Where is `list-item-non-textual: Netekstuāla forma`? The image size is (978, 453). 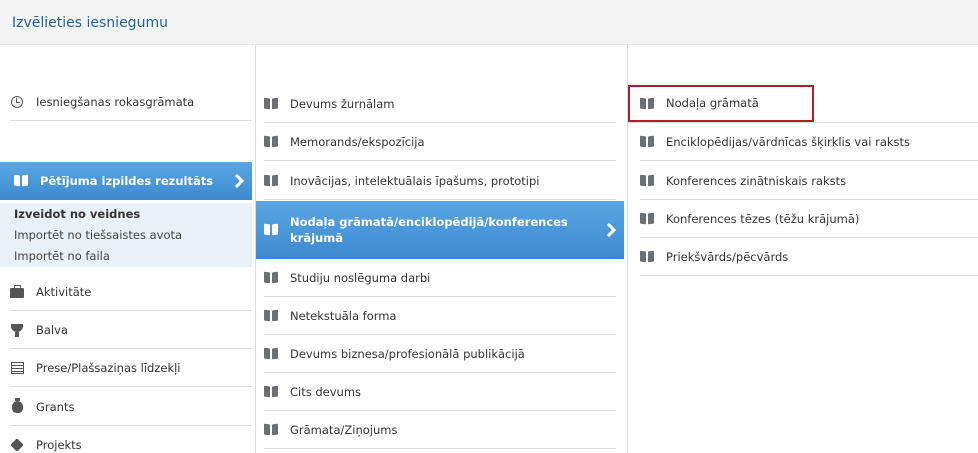 list-item-non-textual: Netekstuāla forma is located at coordinates (440, 316).